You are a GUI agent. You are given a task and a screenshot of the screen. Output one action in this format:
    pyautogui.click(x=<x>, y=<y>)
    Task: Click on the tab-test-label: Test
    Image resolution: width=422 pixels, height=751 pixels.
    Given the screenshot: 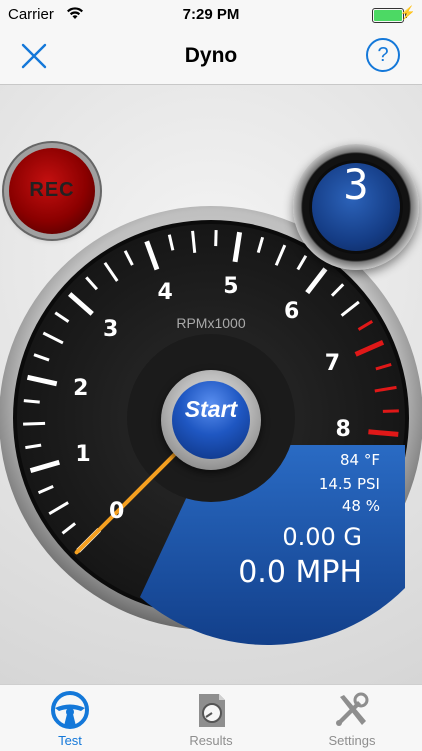 What is the action you would take?
    pyautogui.click(x=70, y=740)
    